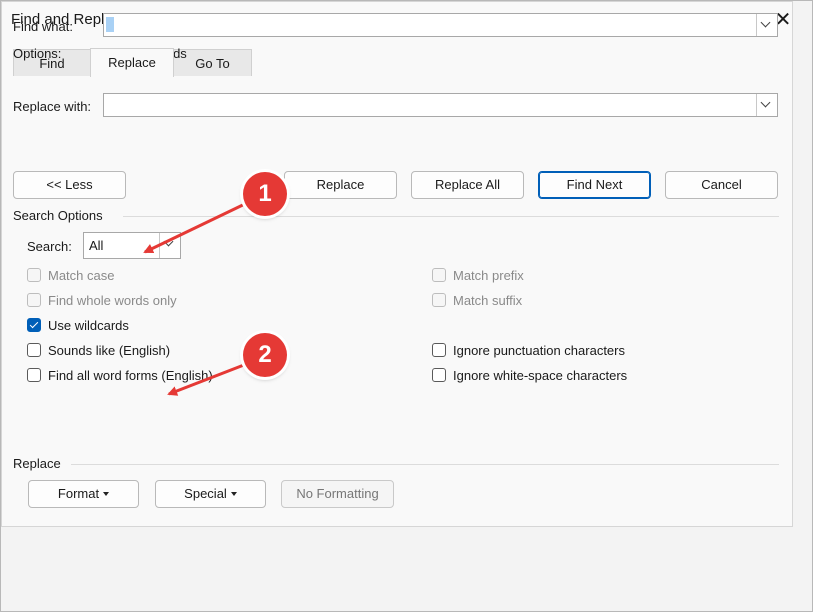 This screenshot has height=612, width=813. Describe the element at coordinates (265, 194) in the screenshot. I see `annotation-badge-1: 1` at that location.